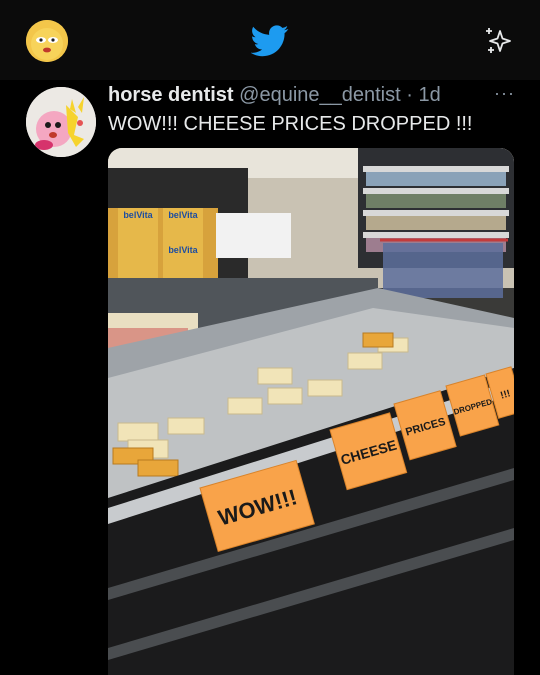  I want to click on author-avatar-image, so click(61, 122).